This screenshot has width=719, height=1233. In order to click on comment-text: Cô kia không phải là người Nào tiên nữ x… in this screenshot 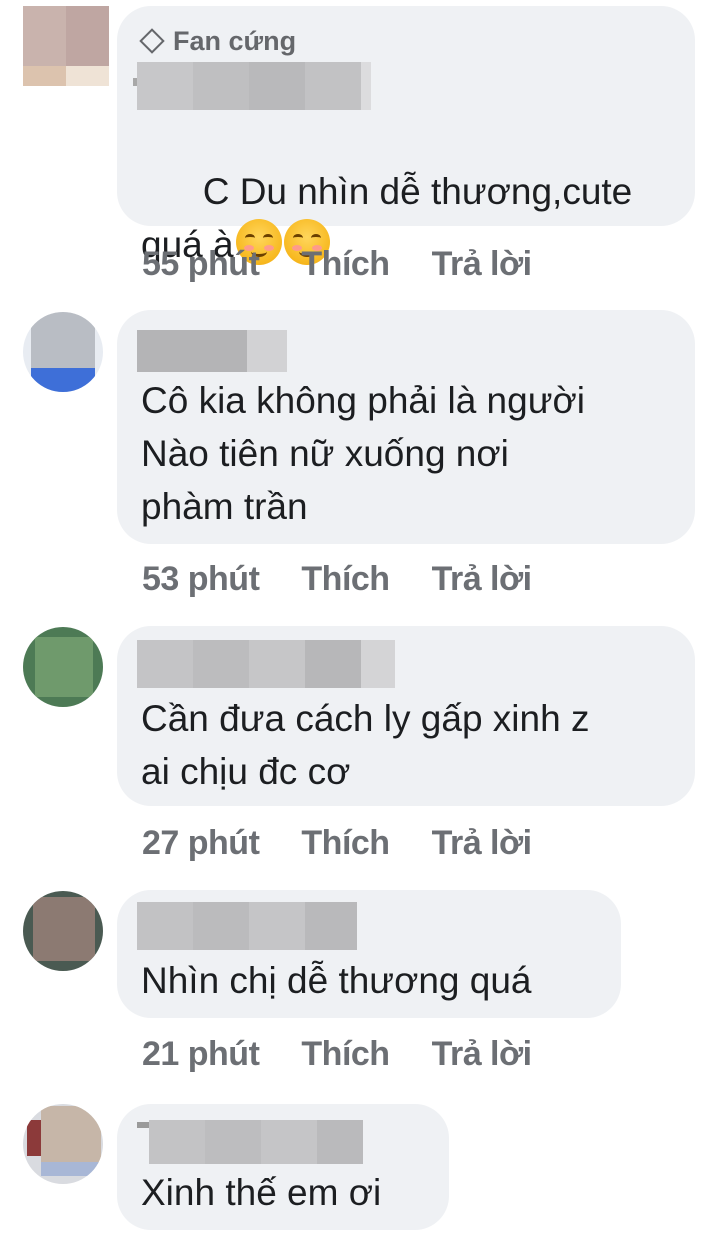, I will do `click(363, 453)`.